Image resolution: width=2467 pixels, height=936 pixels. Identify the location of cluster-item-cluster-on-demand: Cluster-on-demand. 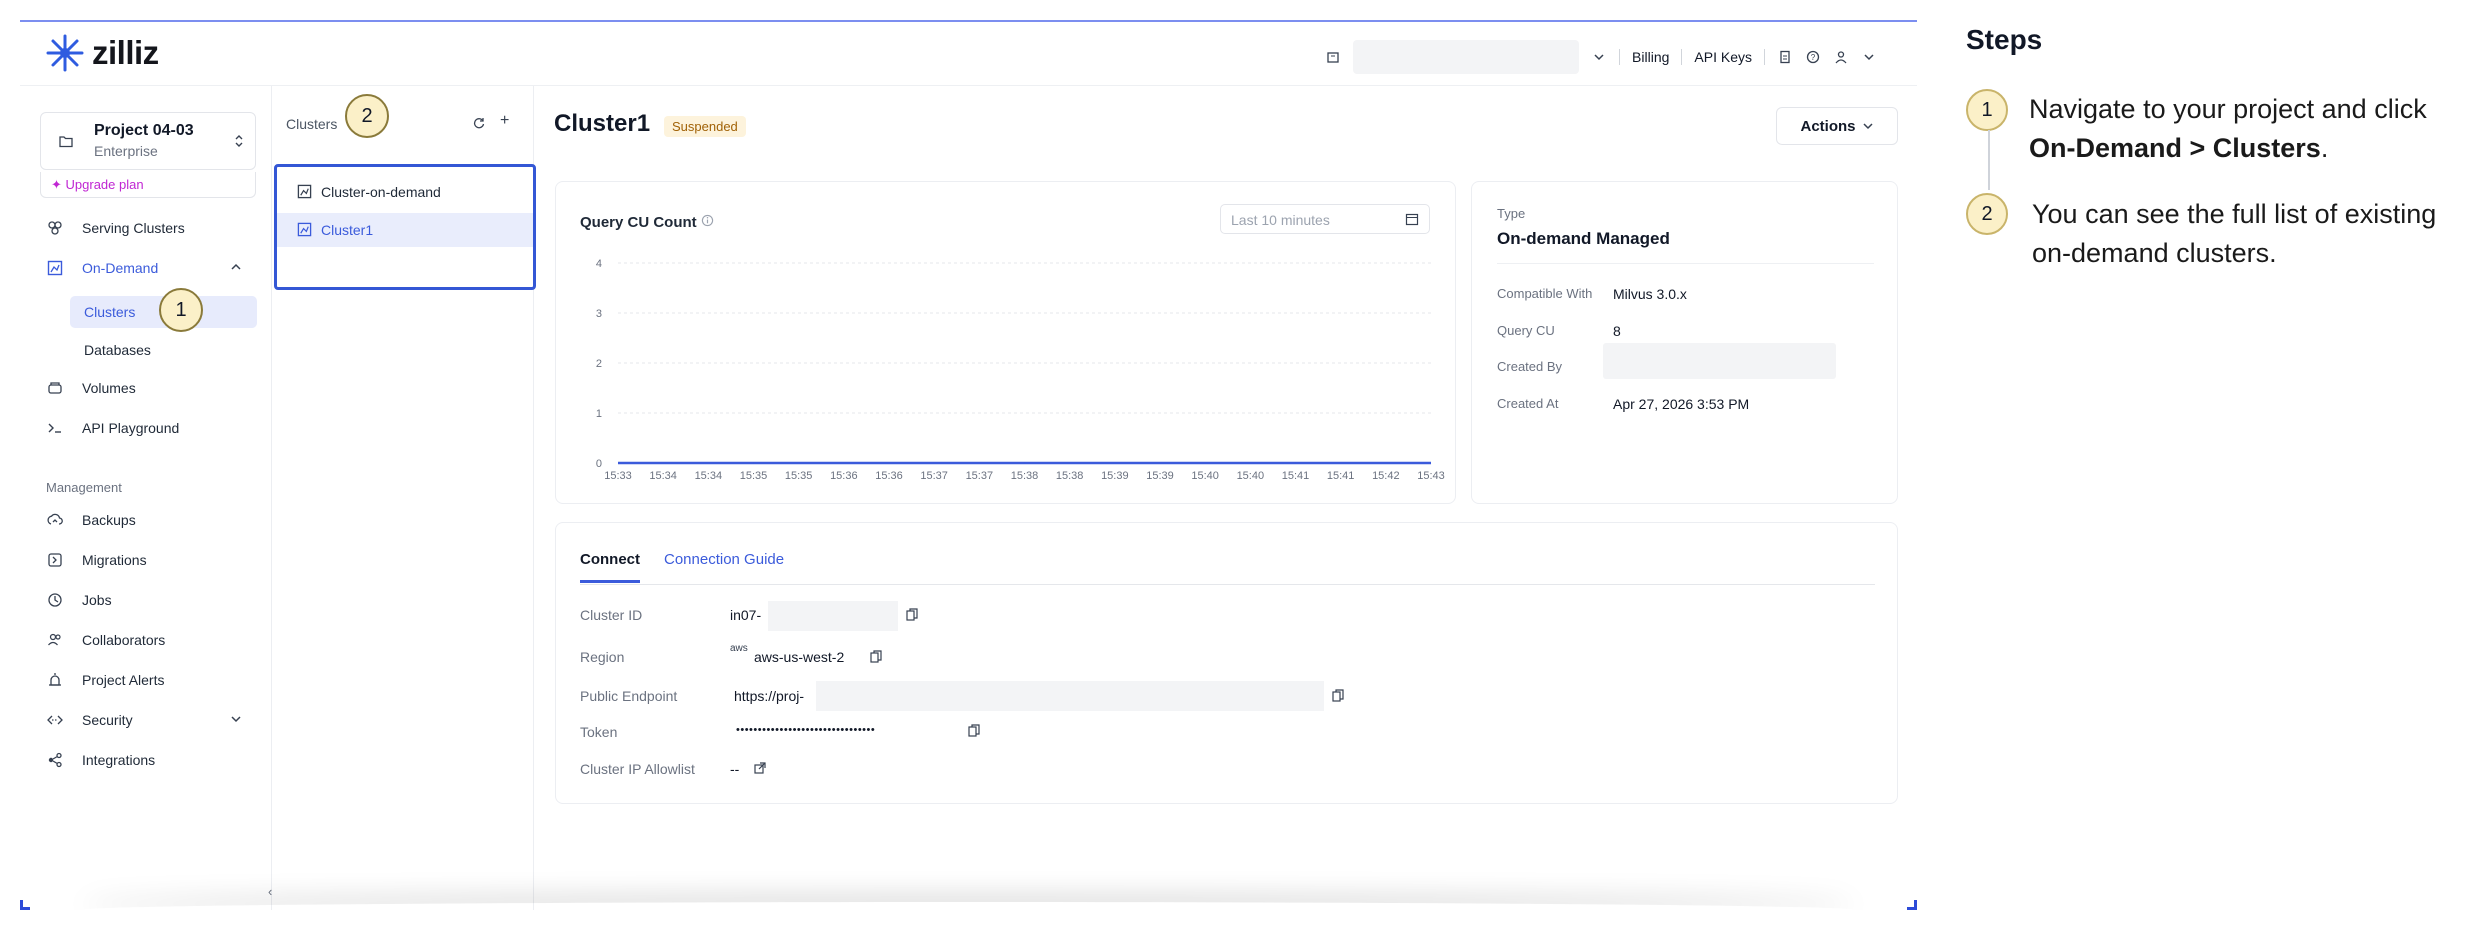
(405, 192).